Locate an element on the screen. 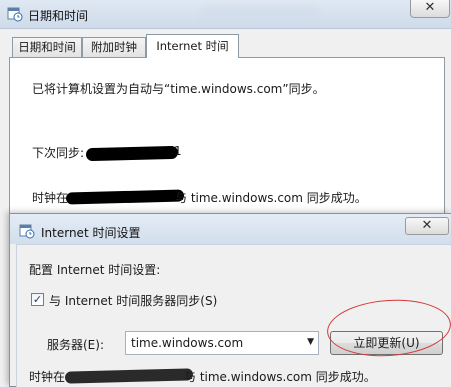  sync-checkbox-label: 与 Internet 时间服务器同步(S) is located at coordinates (133, 300).